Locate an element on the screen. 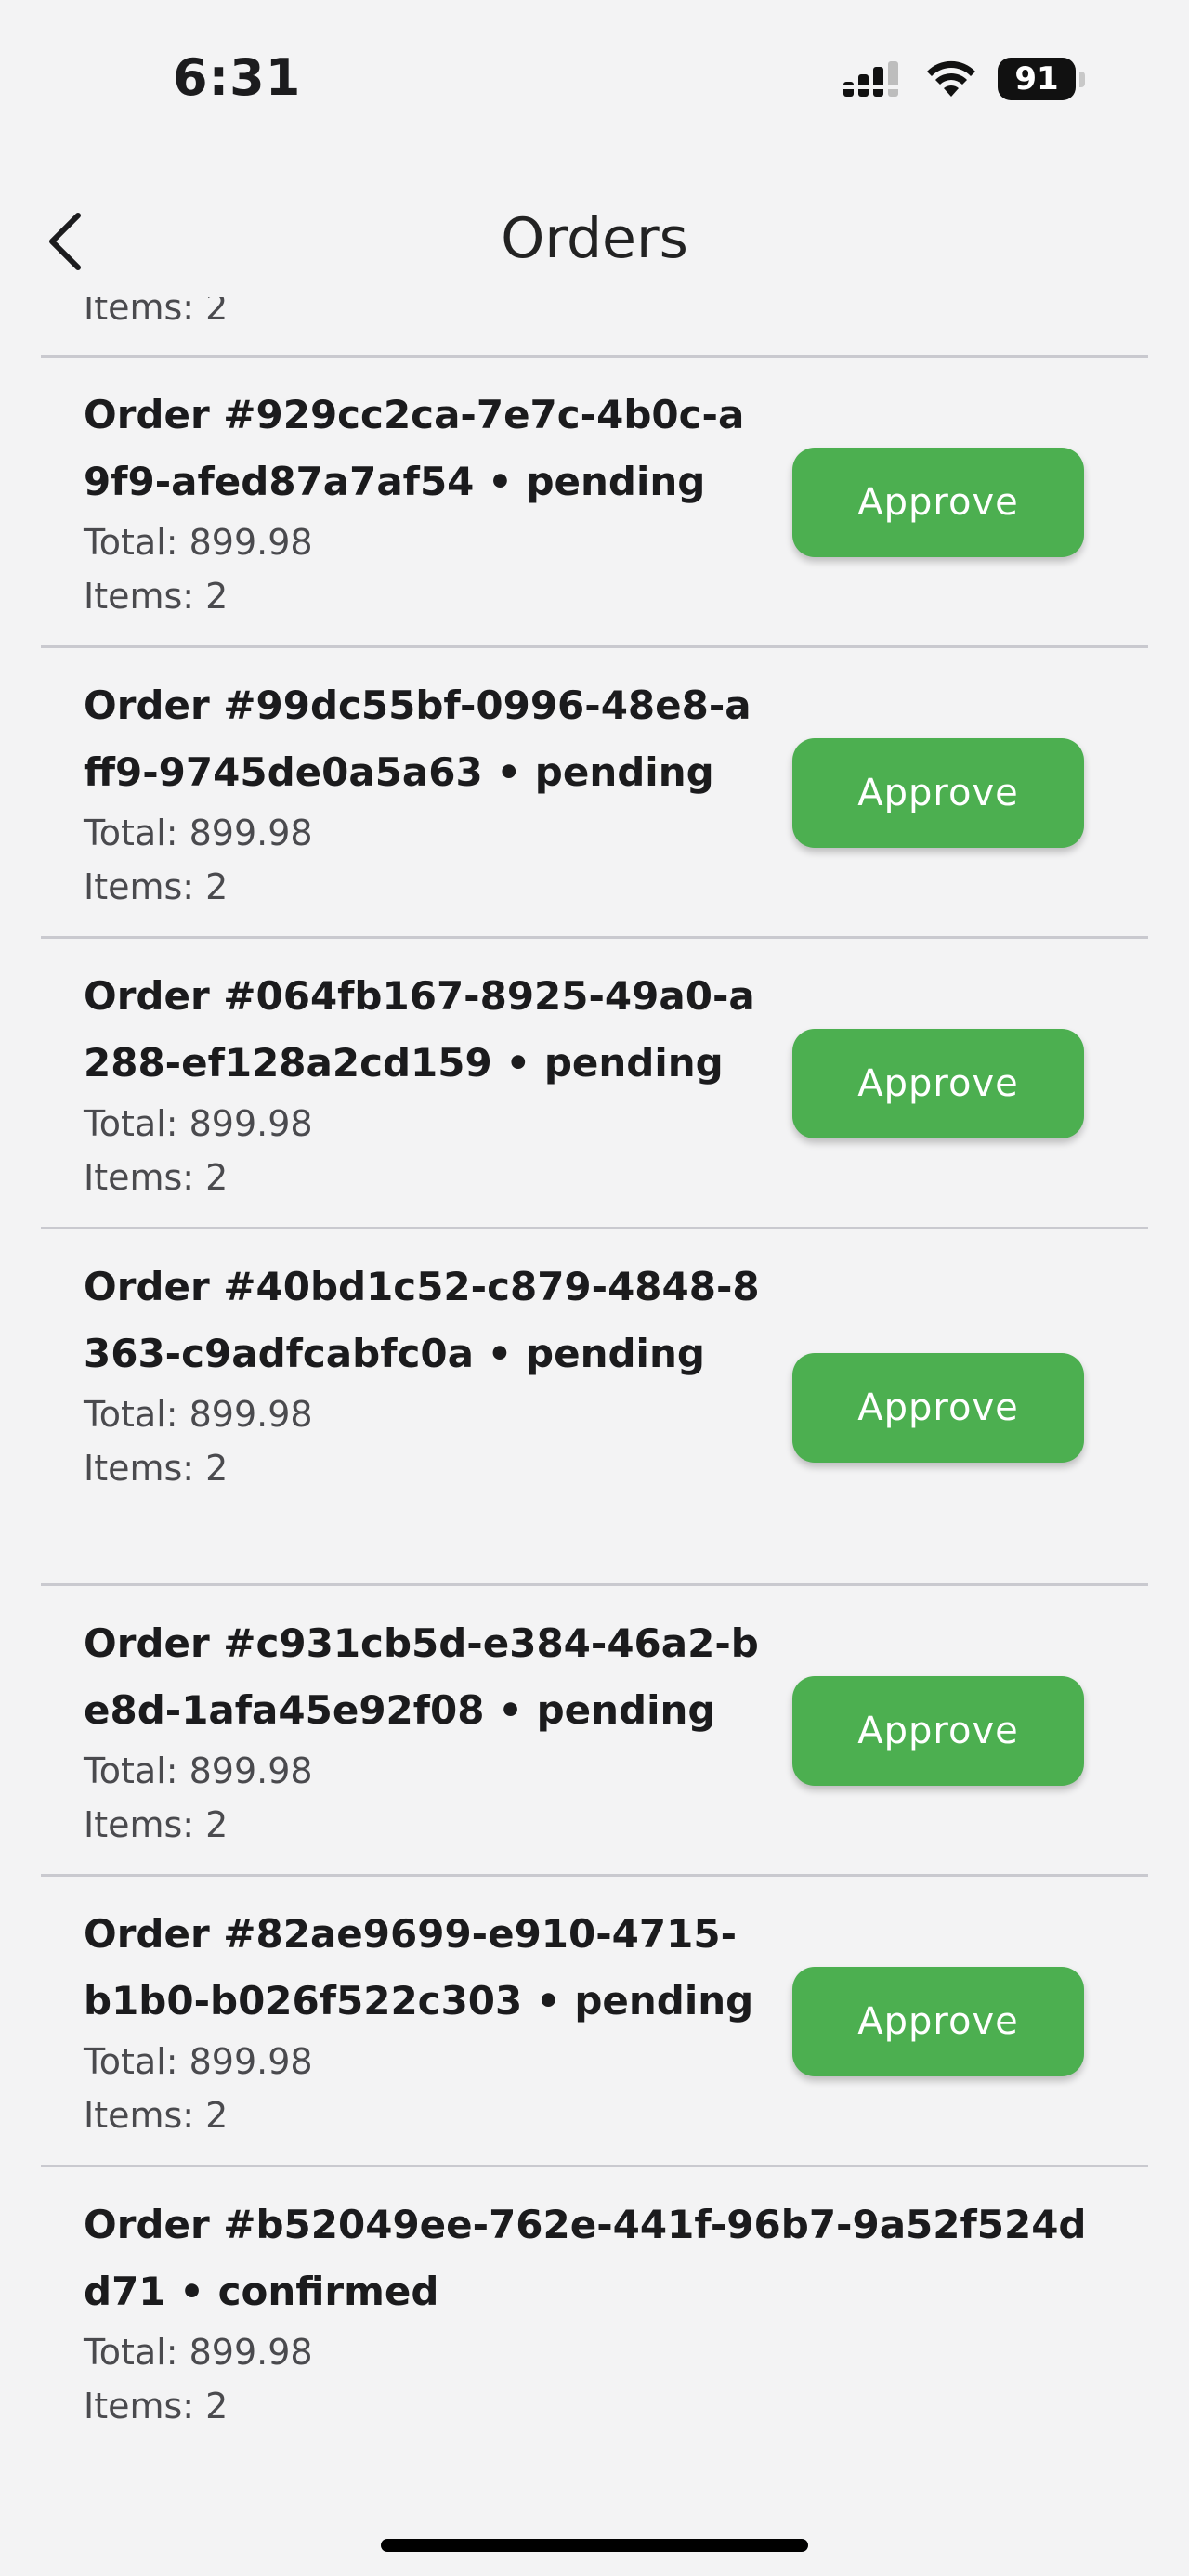 The height and width of the screenshot is (2576, 1189). status-bar: 6:31 91 is located at coordinates (594, 79).